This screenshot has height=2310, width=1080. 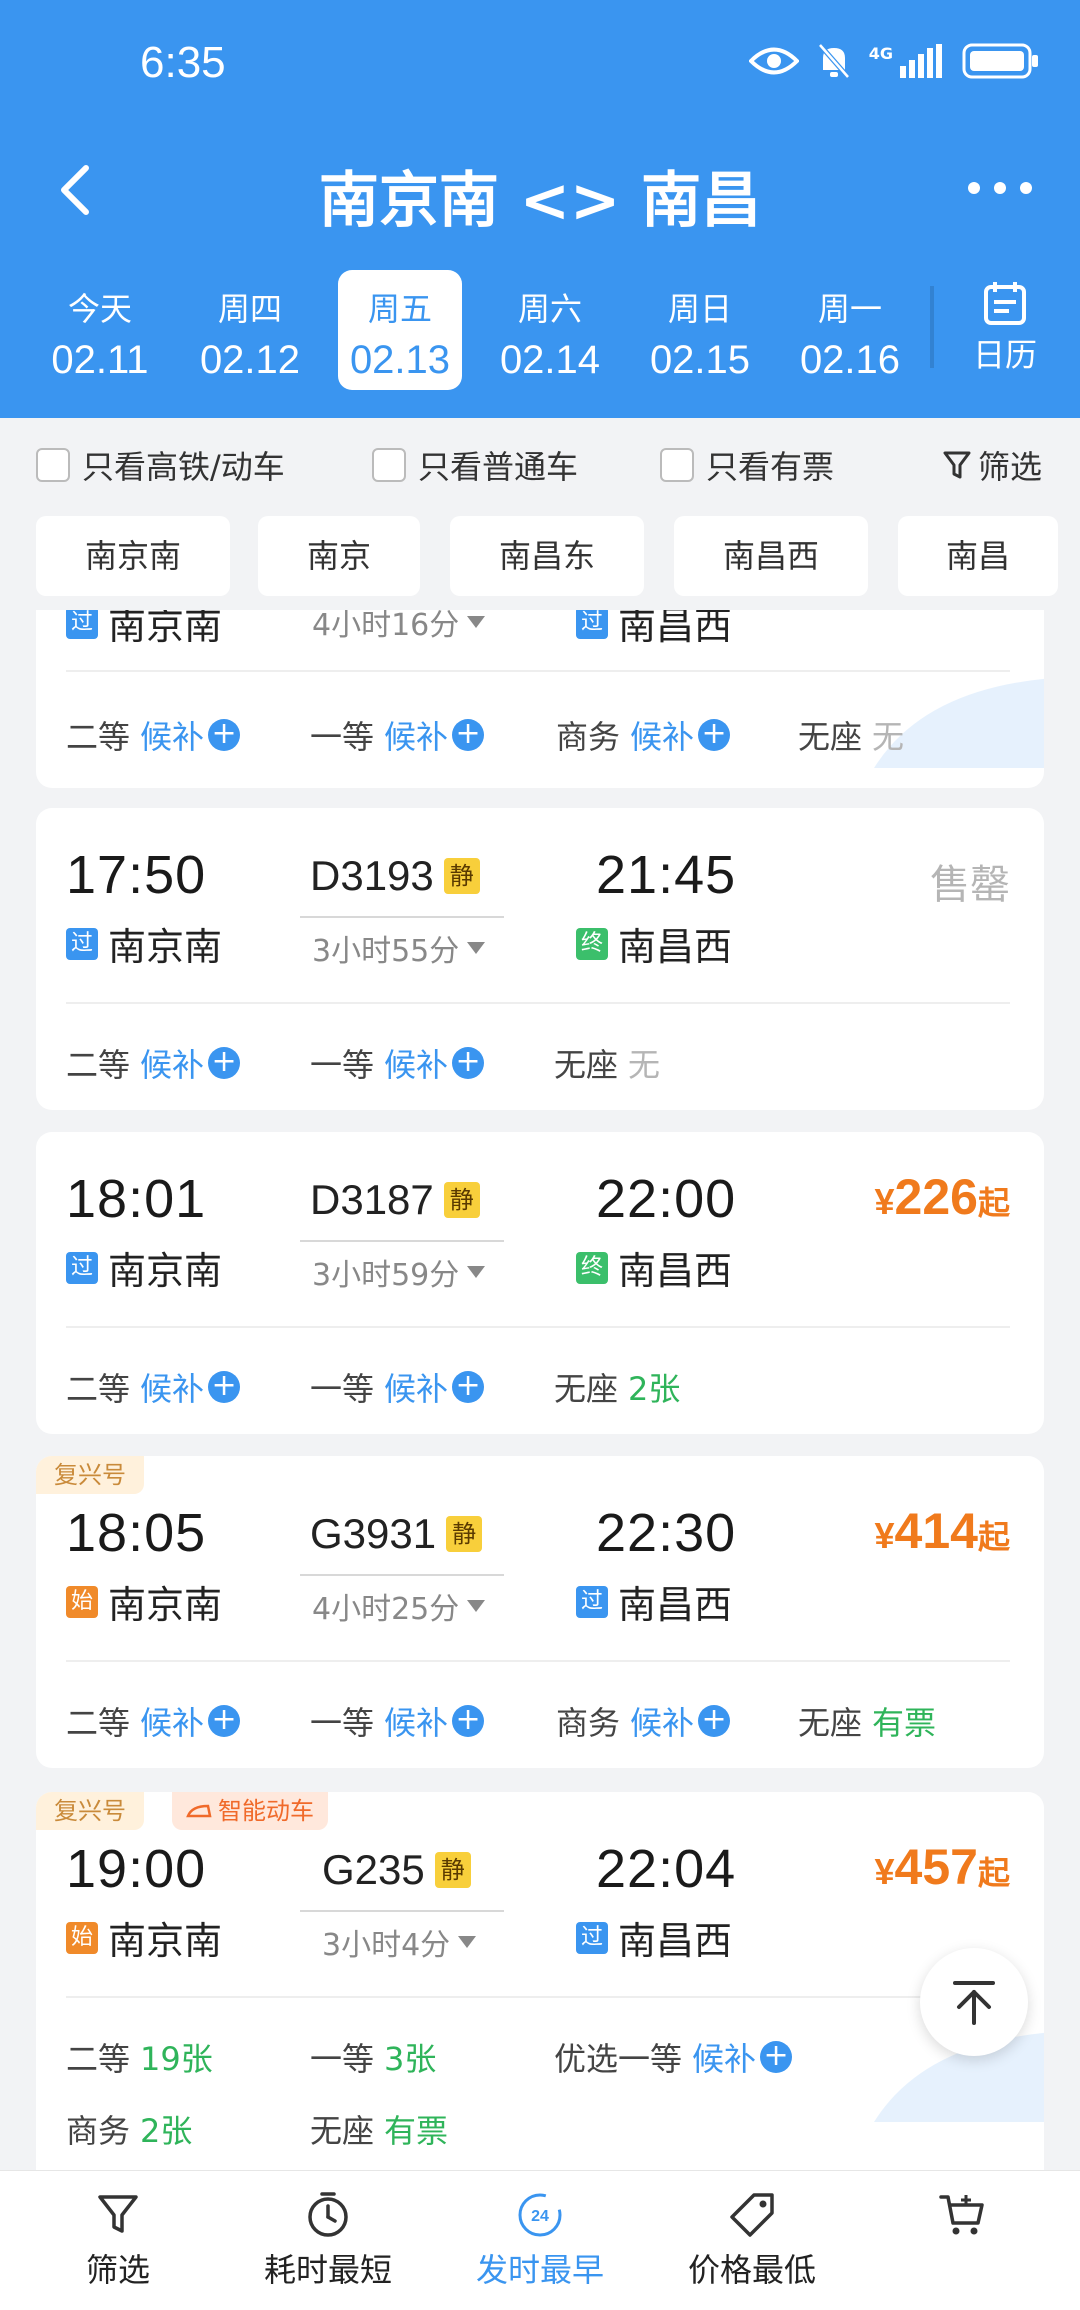 What do you see at coordinates (100, 330) in the screenshot?
I see `date-tab: 今天 02.11` at bounding box center [100, 330].